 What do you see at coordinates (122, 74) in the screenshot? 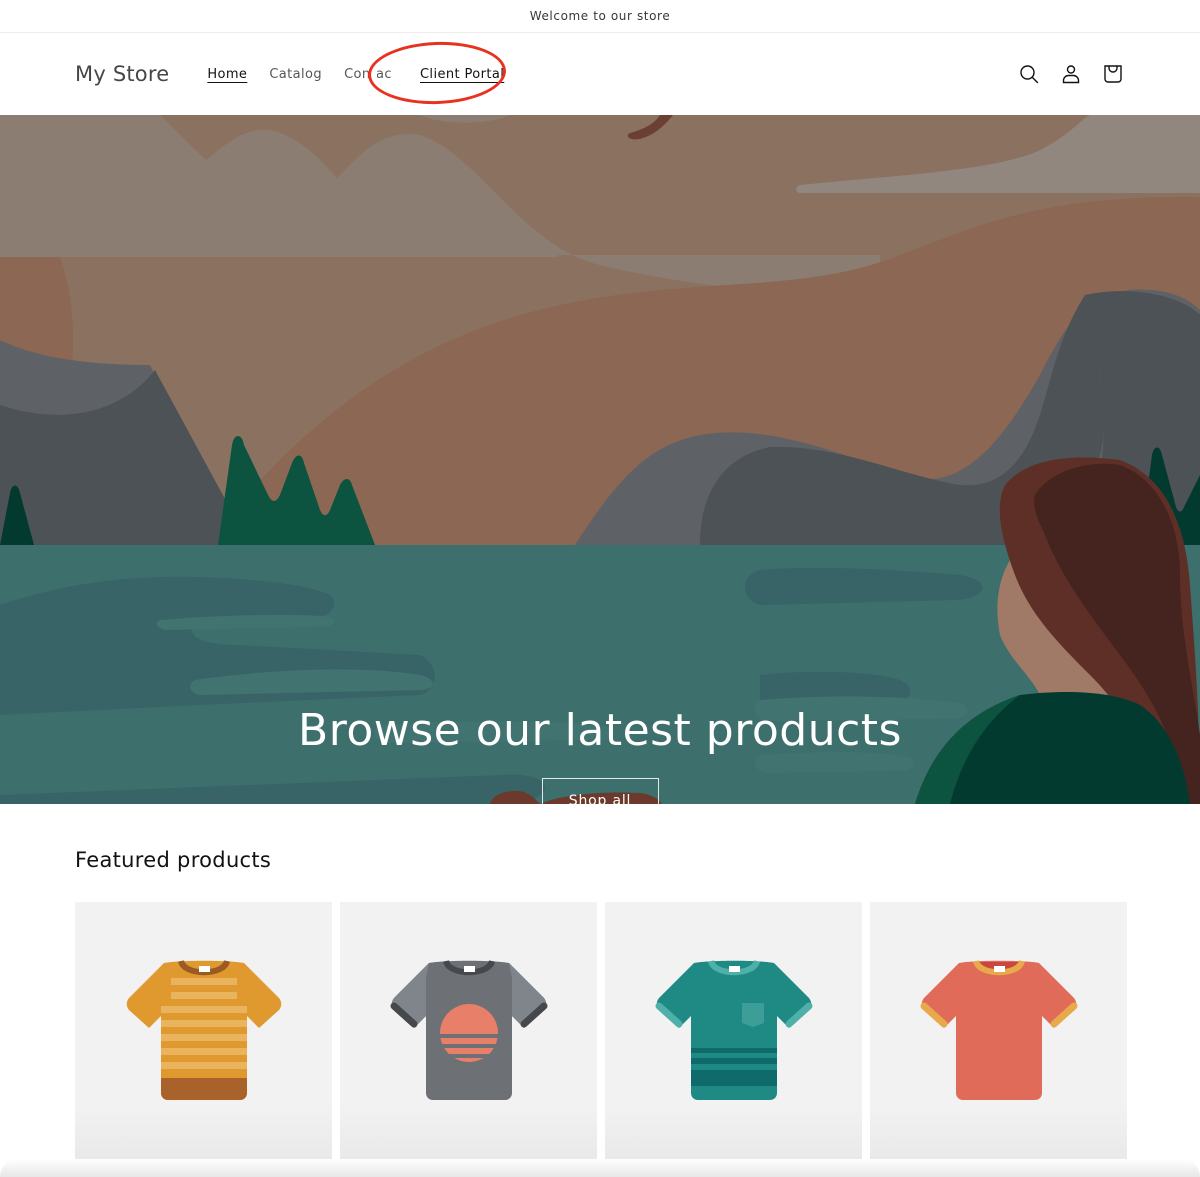
I see `store-logo: My Store` at bounding box center [122, 74].